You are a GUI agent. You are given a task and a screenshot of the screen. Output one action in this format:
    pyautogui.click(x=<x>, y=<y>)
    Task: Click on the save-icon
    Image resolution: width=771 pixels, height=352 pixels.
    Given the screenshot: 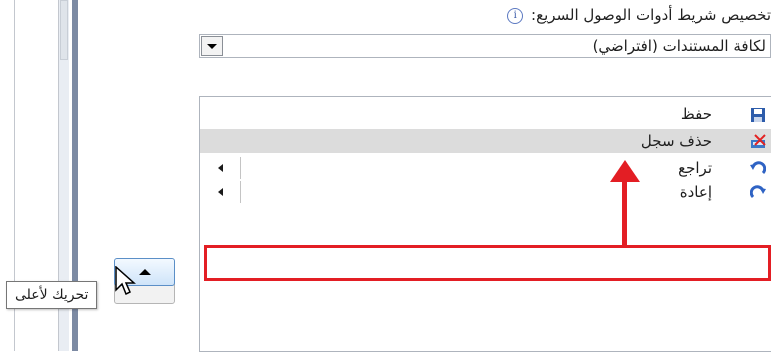 What is the action you would take?
    pyautogui.click(x=758, y=115)
    